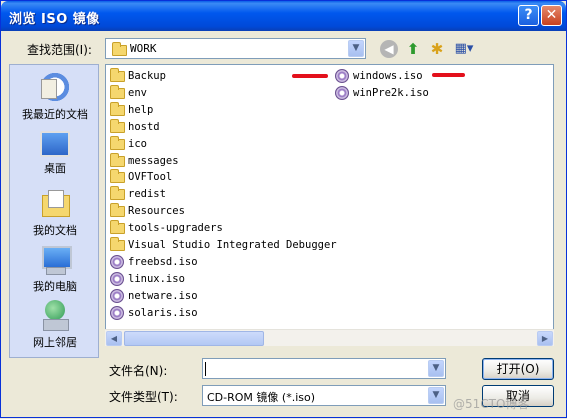  I want to click on file-name: hostd, so click(144, 126).